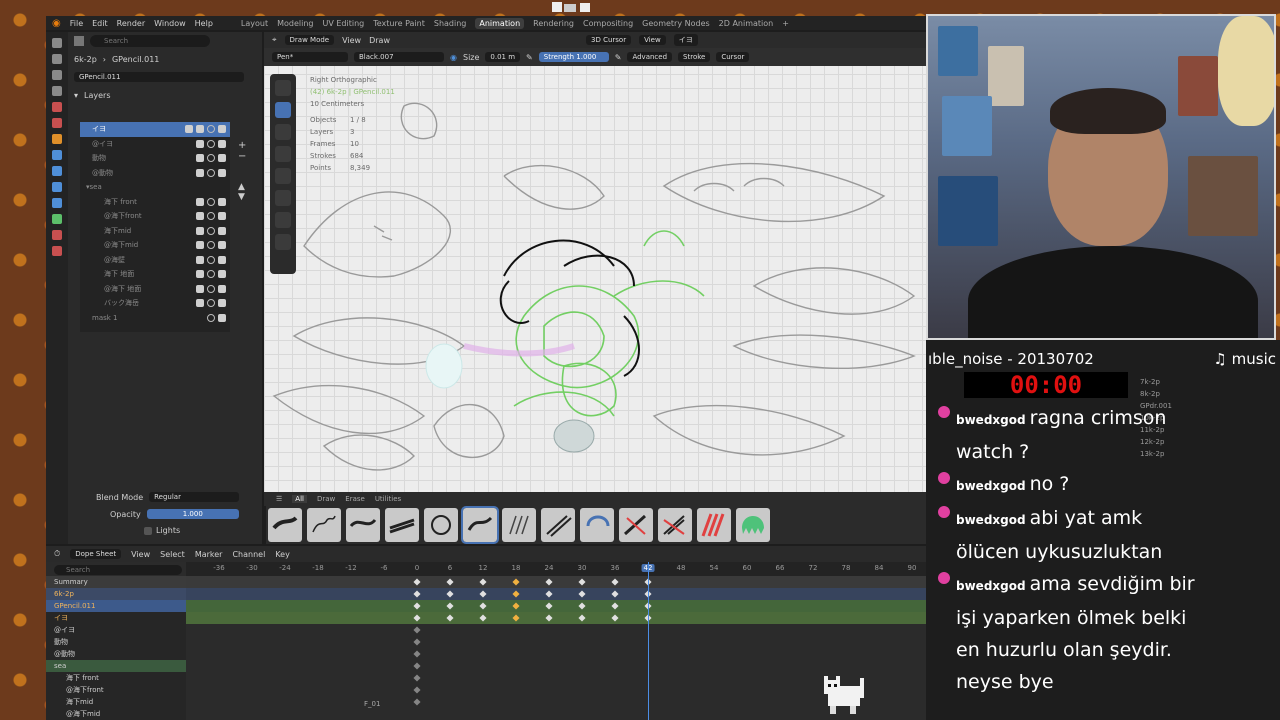  Describe the element at coordinates (116, 714) in the screenshot. I see `channel-layer: @海下mid` at that location.